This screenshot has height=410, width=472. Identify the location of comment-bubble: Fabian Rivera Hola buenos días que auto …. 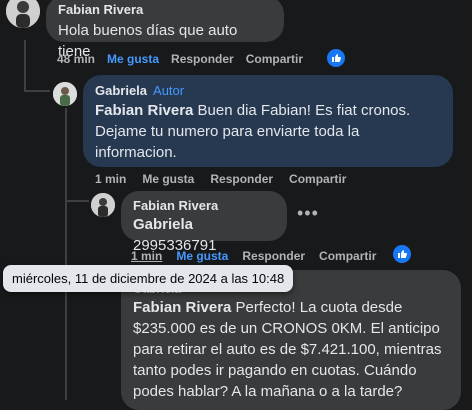
(165, 30).